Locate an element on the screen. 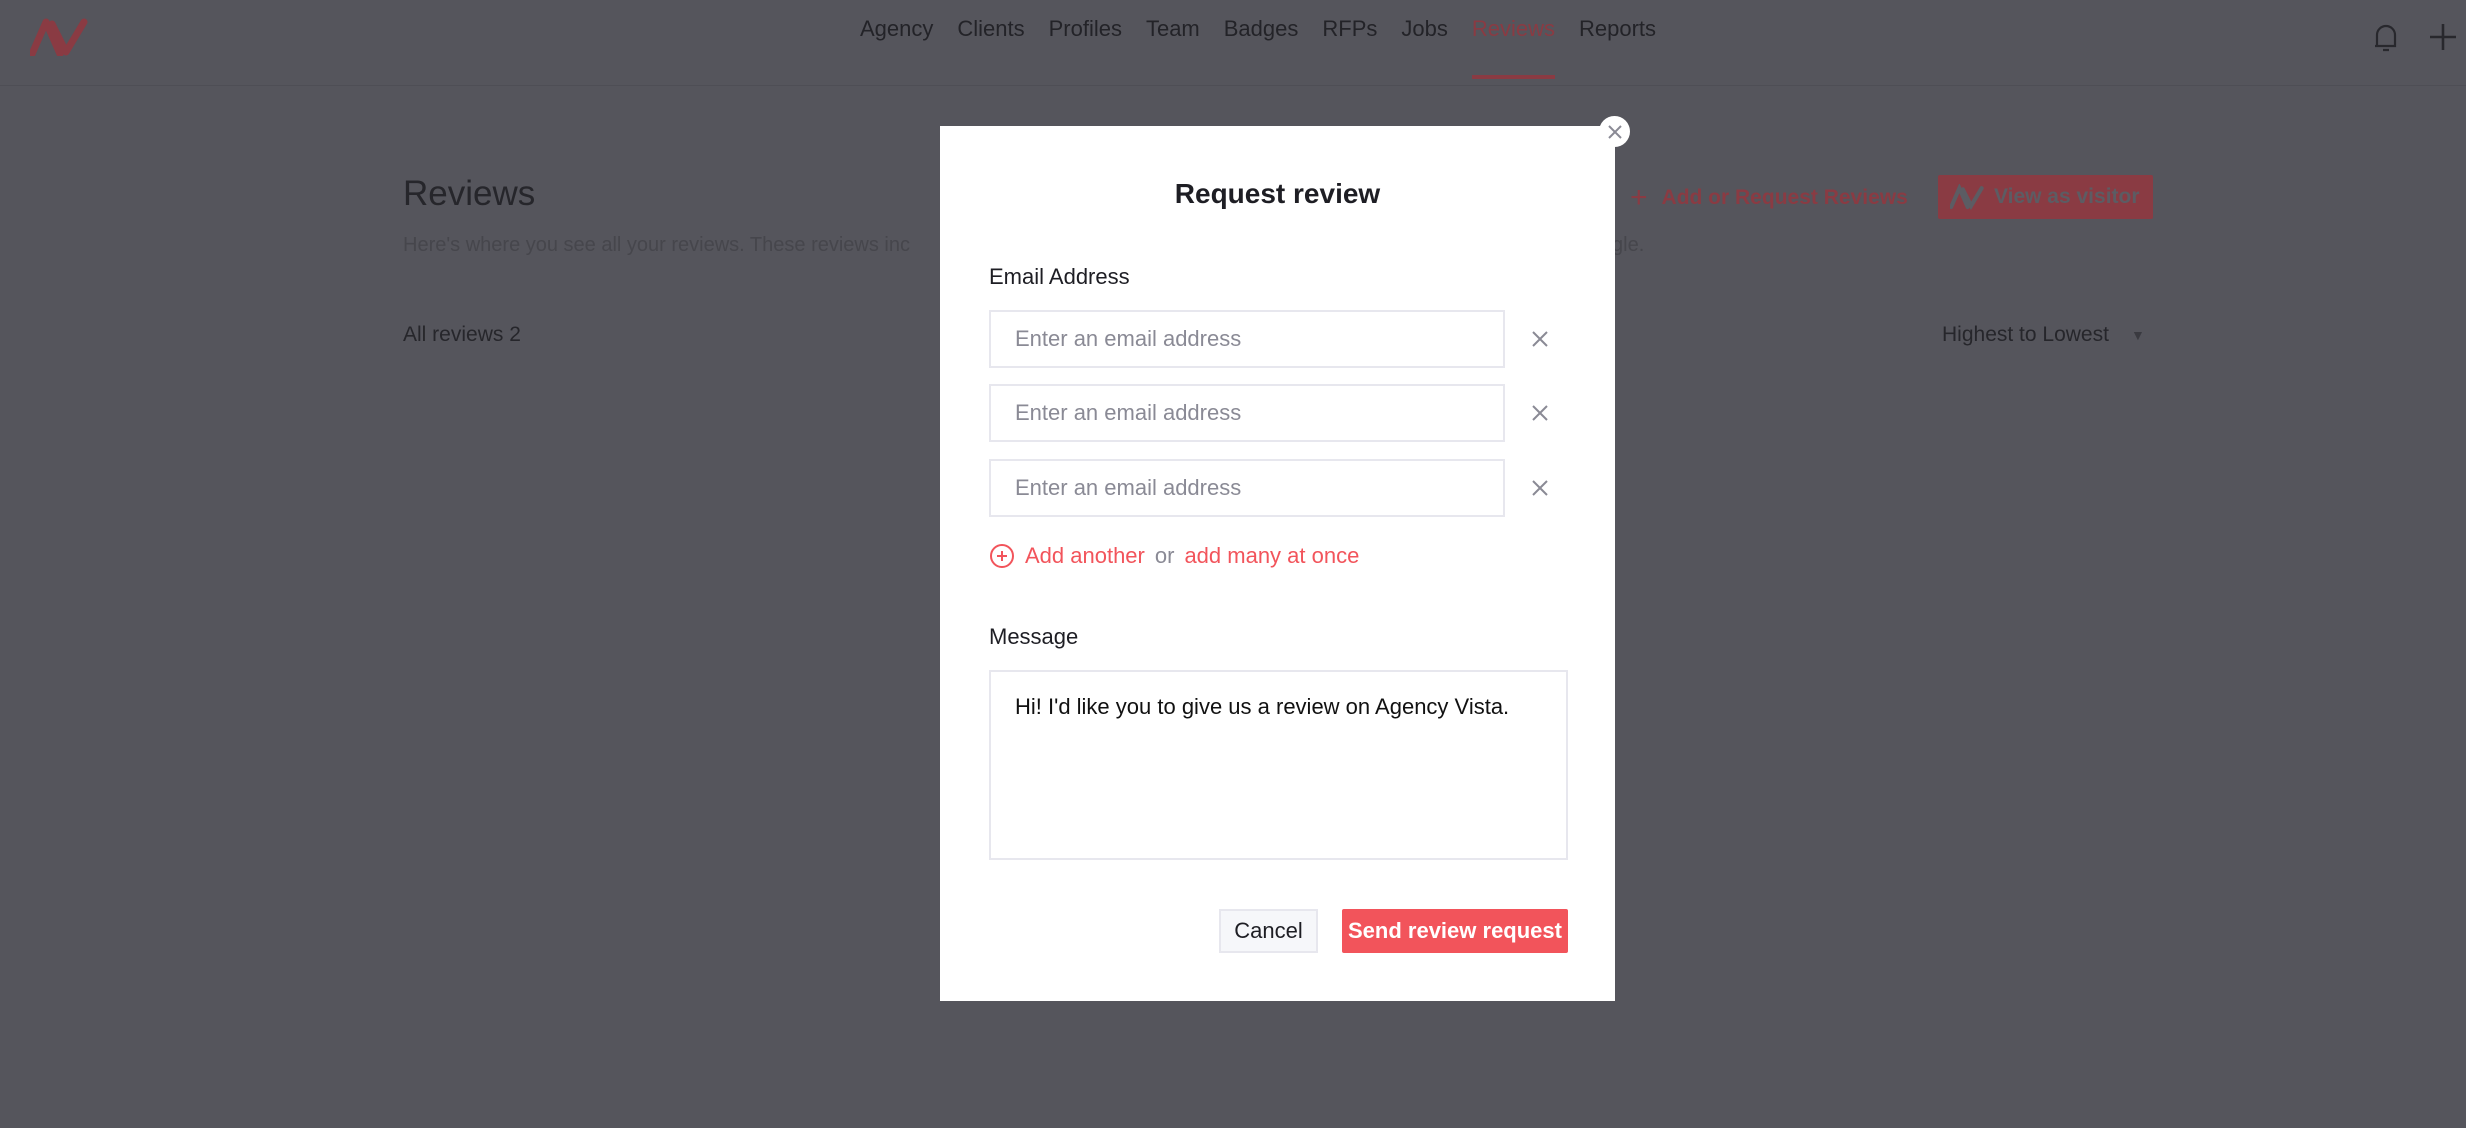 The height and width of the screenshot is (1128, 2466). or-text: or is located at coordinates (1164, 555).